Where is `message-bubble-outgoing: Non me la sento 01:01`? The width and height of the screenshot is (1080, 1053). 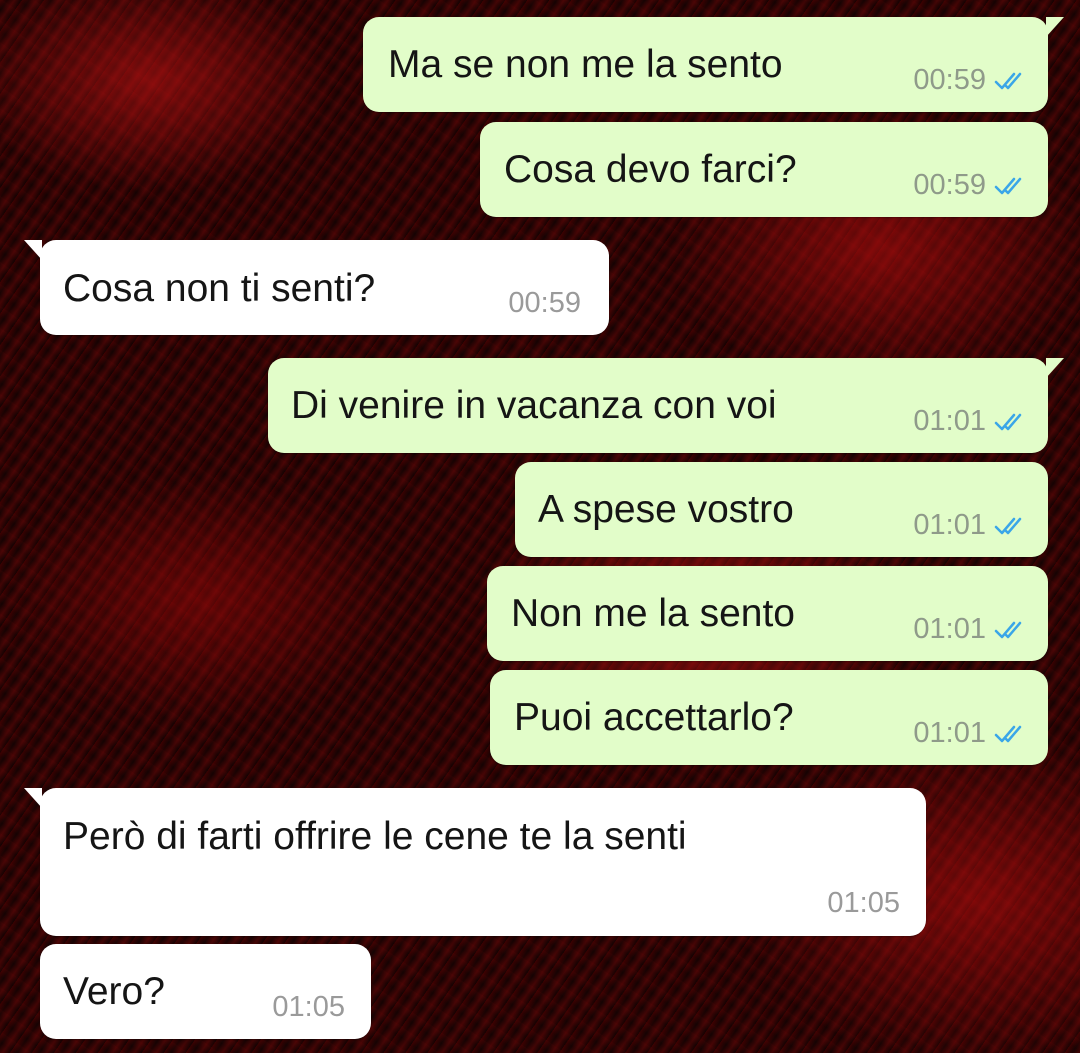 message-bubble-outgoing: Non me la sento 01:01 is located at coordinates (767, 613).